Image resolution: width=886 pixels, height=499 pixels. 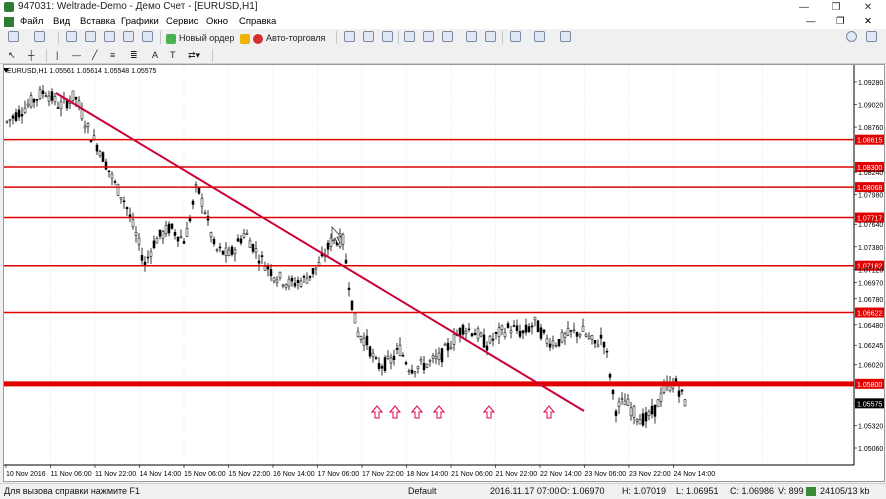 What do you see at coordinates (61, 21) in the screenshot?
I see `menu-view: Вид` at bounding box center [61, 21].